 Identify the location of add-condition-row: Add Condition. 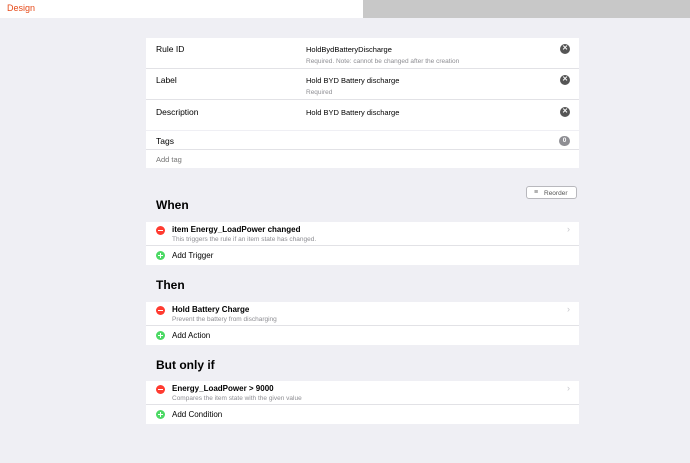
(362, 414).